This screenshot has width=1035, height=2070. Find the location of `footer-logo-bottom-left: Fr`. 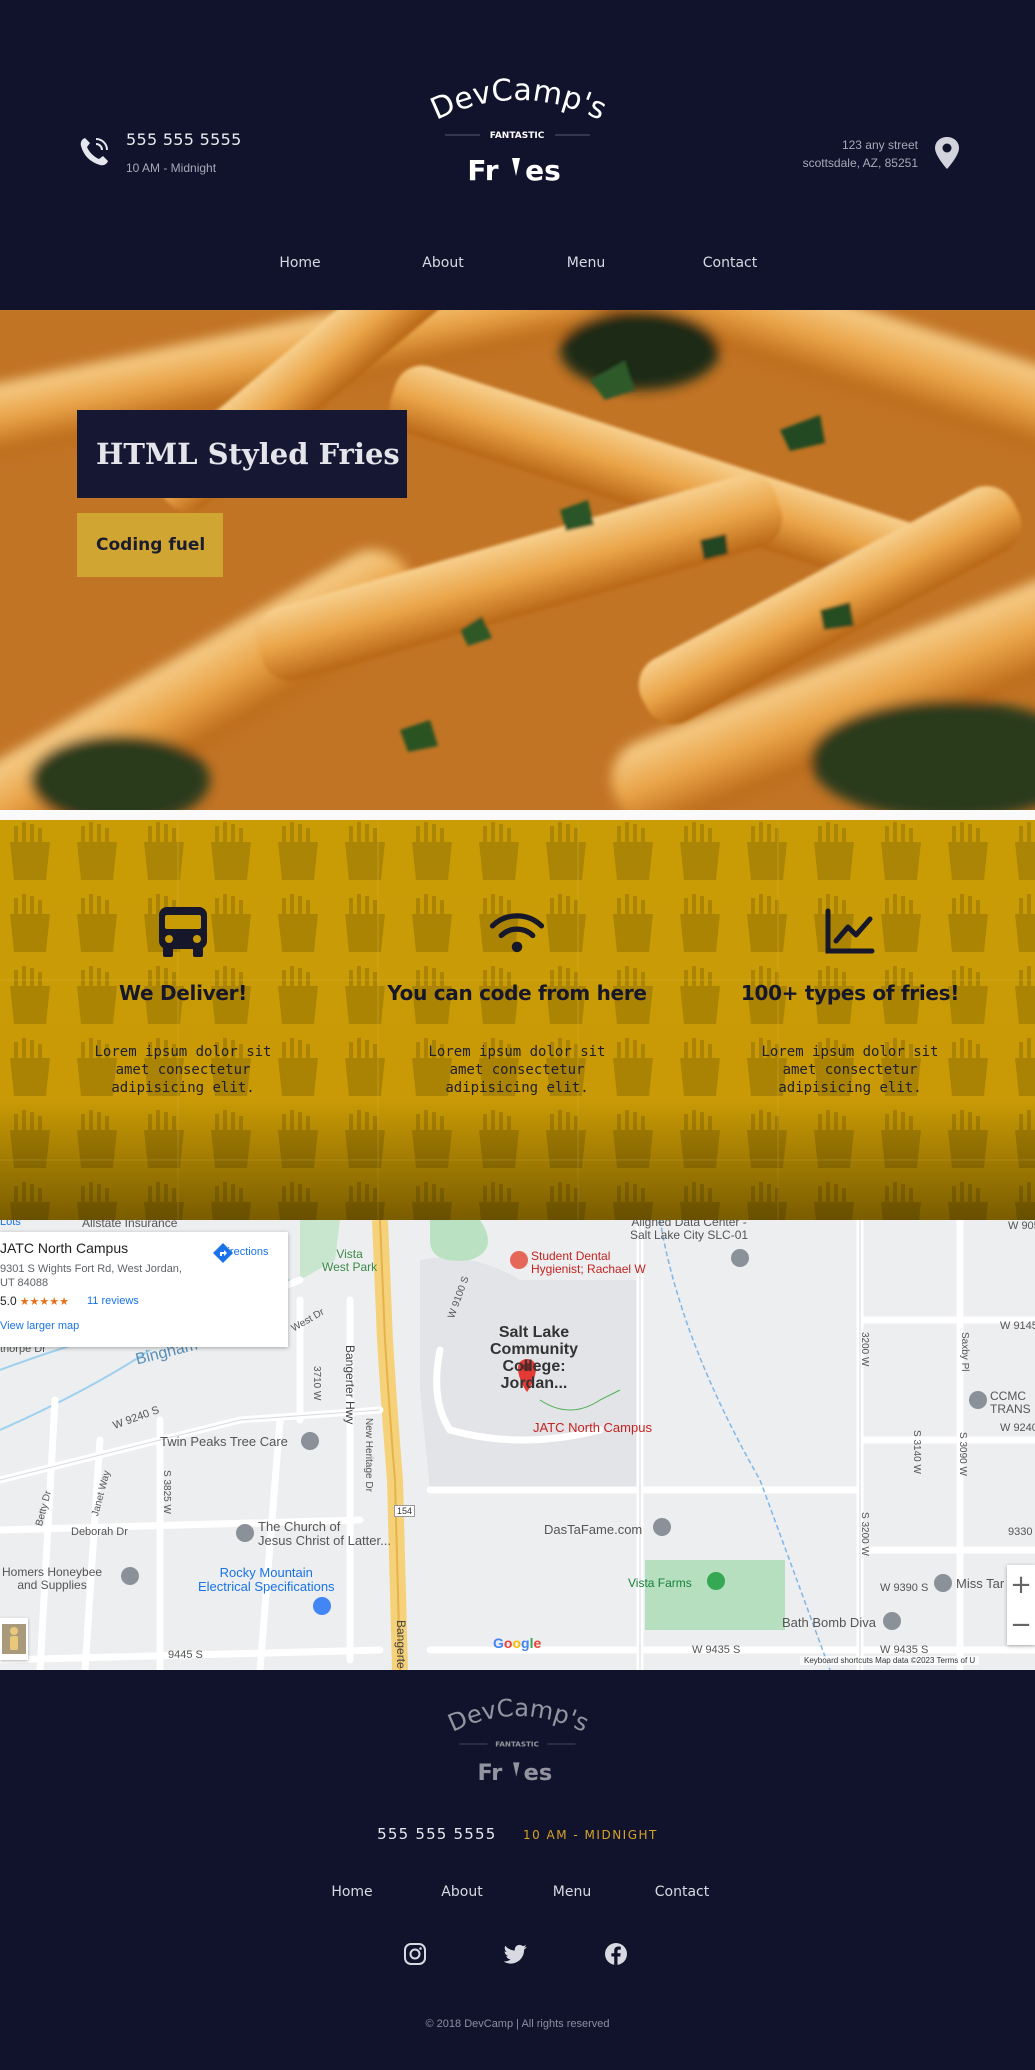

footer-logo-bottom-left: Fr is located at coordinates (489, 1773).